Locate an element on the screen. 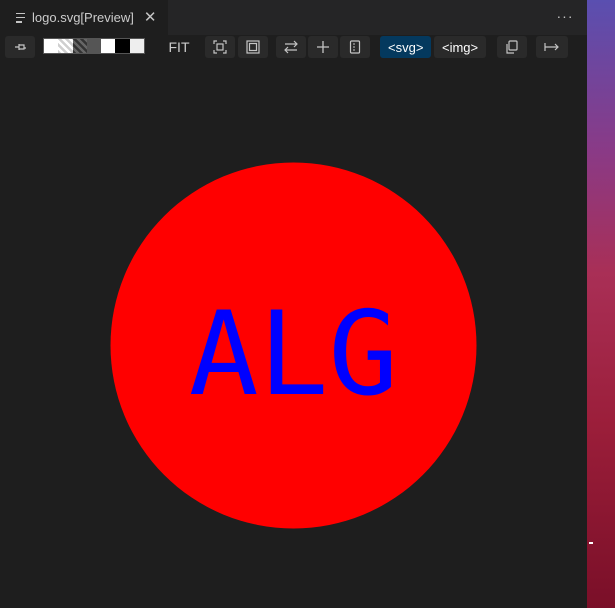  tab-bar: logo.svg[Preview] ✕ ··· is located at coordinates (293, 17).